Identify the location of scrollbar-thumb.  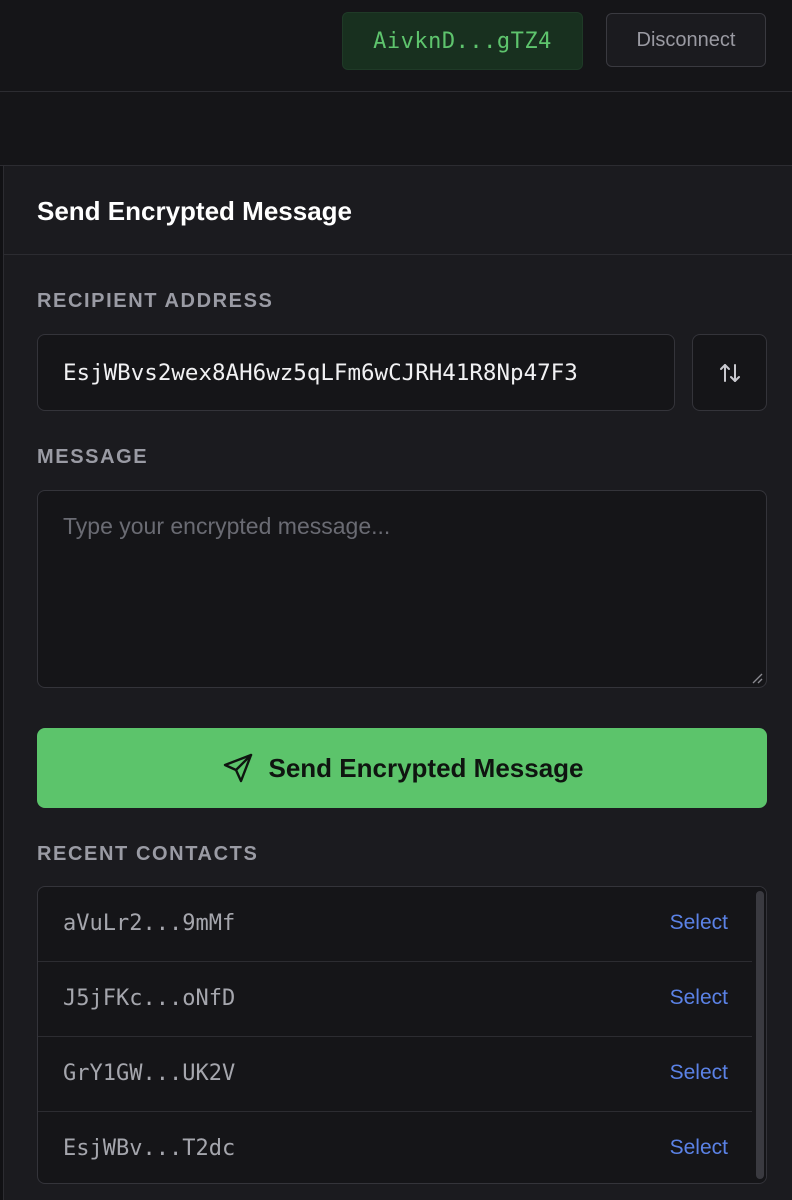
(760, 1035).